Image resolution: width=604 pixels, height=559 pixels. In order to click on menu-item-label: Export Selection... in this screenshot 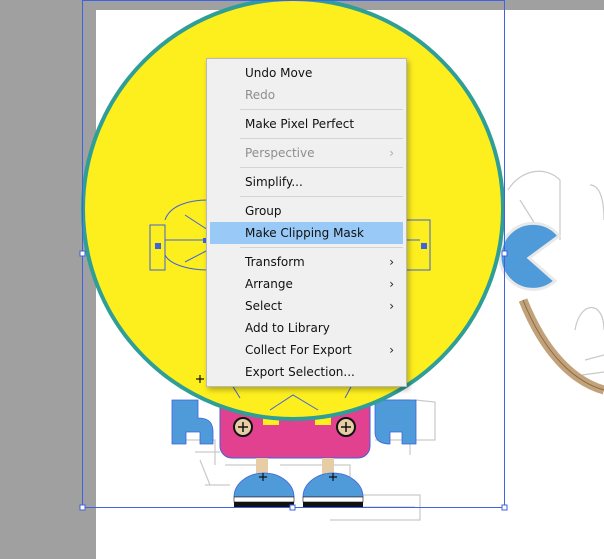, I will do `click(300, 372)`.